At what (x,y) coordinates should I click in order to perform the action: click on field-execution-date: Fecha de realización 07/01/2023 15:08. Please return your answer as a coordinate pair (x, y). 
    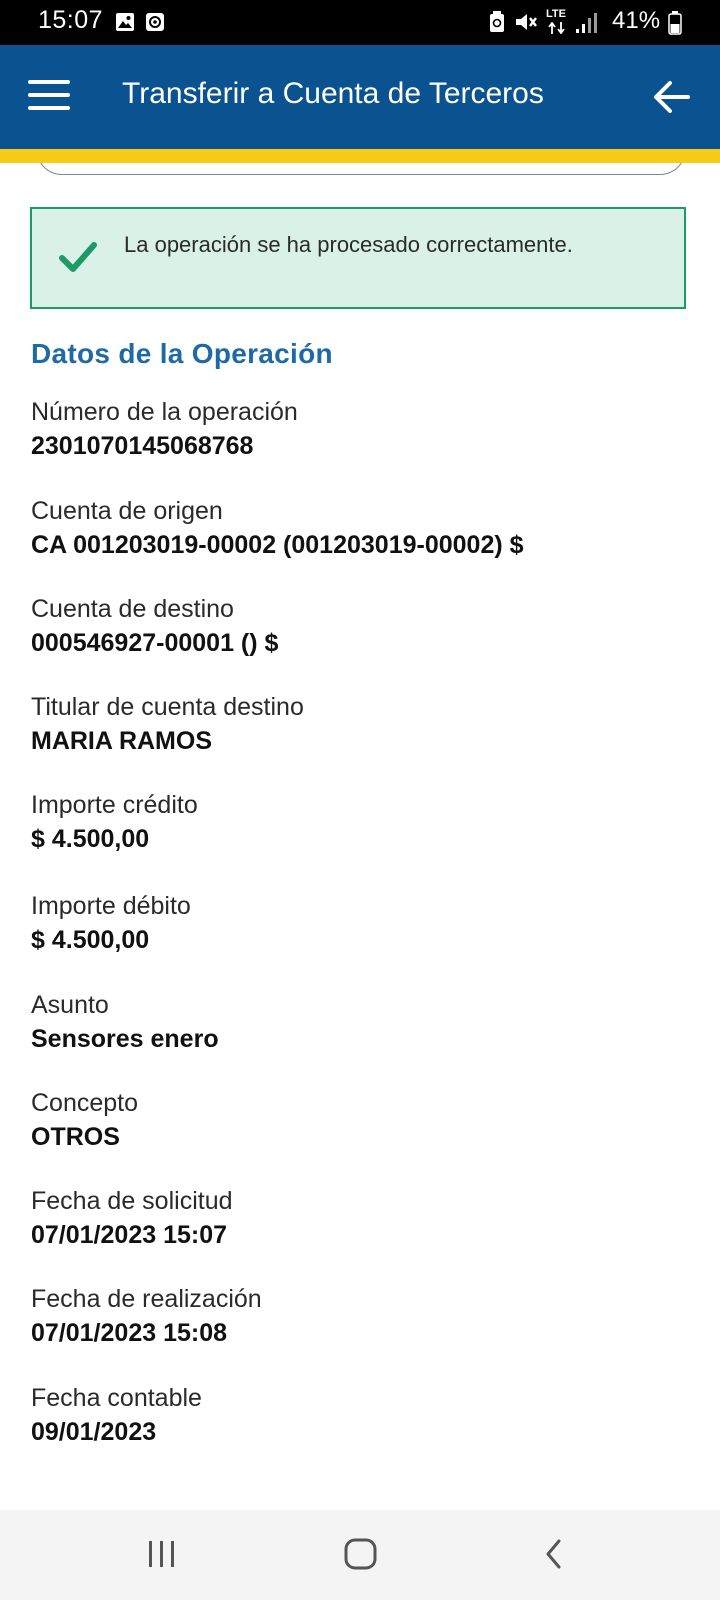
    Looking at the image, I should click on (361, 1316).